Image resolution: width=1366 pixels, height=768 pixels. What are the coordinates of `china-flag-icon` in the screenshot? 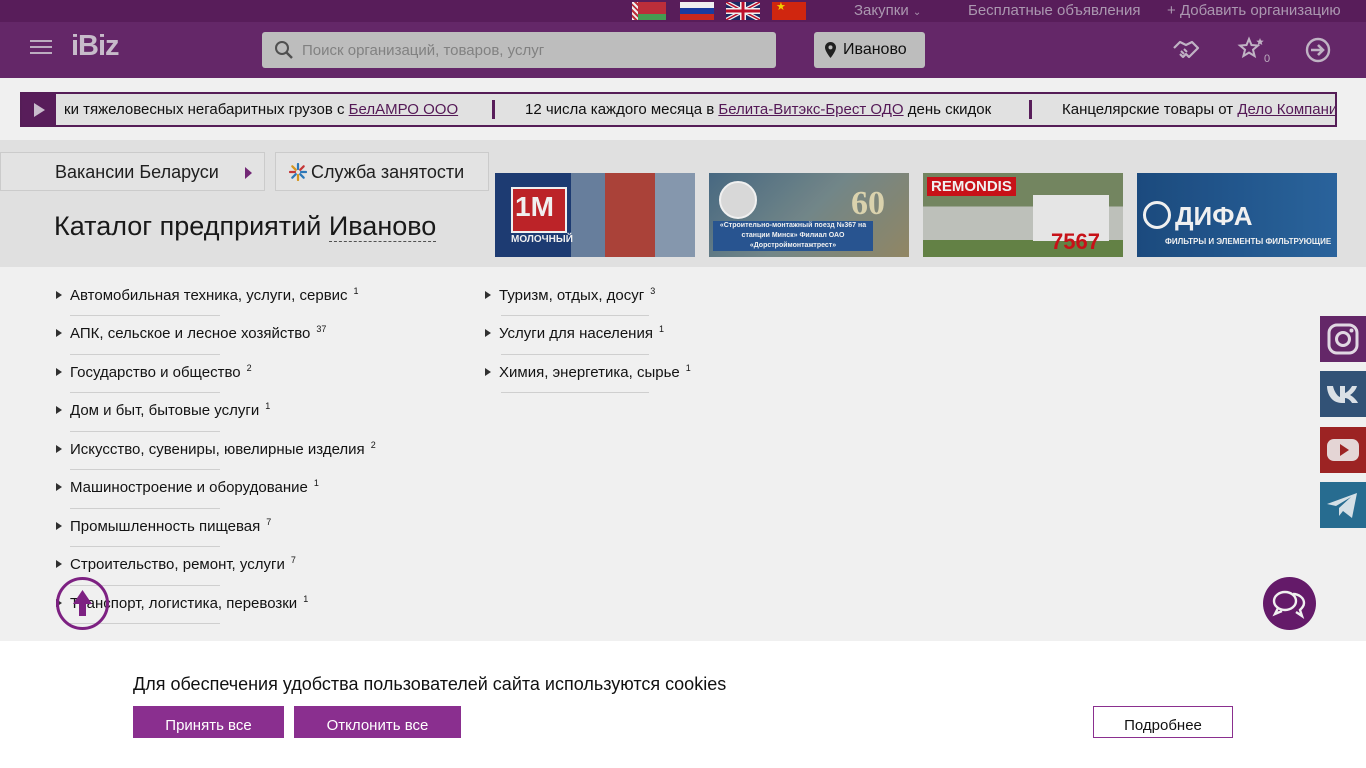 It's located at (789, 11).